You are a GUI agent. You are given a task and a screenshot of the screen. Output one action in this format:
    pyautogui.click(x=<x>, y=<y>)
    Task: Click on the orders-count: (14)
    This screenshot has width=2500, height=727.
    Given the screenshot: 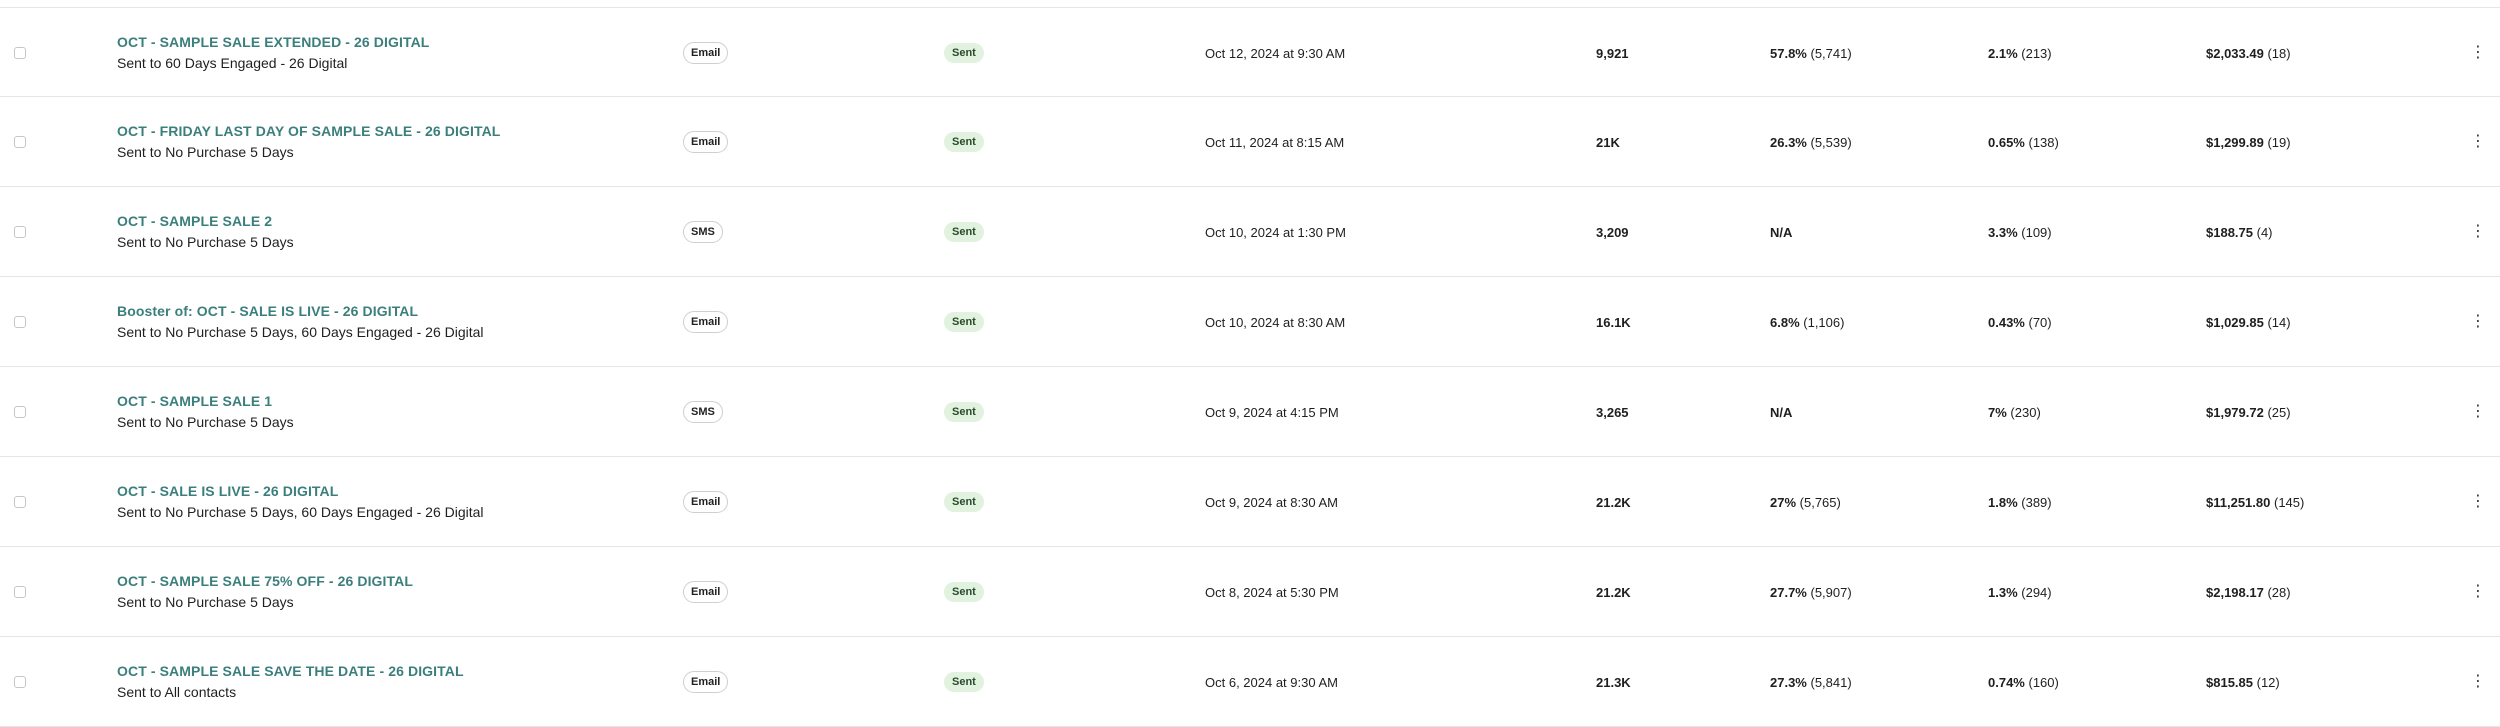 What is the action you would take?
    pyautogui.click(x=2279, y=322)
    